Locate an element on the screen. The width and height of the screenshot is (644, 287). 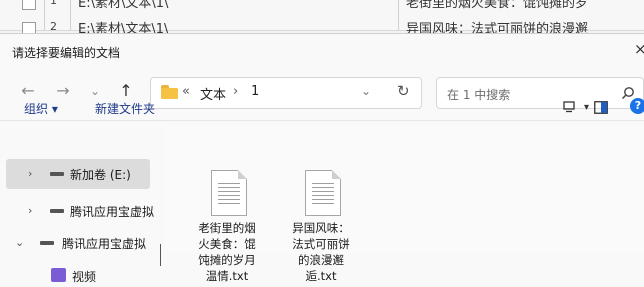
sidebar-item-virtual-drive: › 腾讯应用宝虚拟 is located at coordinates (79, 211).